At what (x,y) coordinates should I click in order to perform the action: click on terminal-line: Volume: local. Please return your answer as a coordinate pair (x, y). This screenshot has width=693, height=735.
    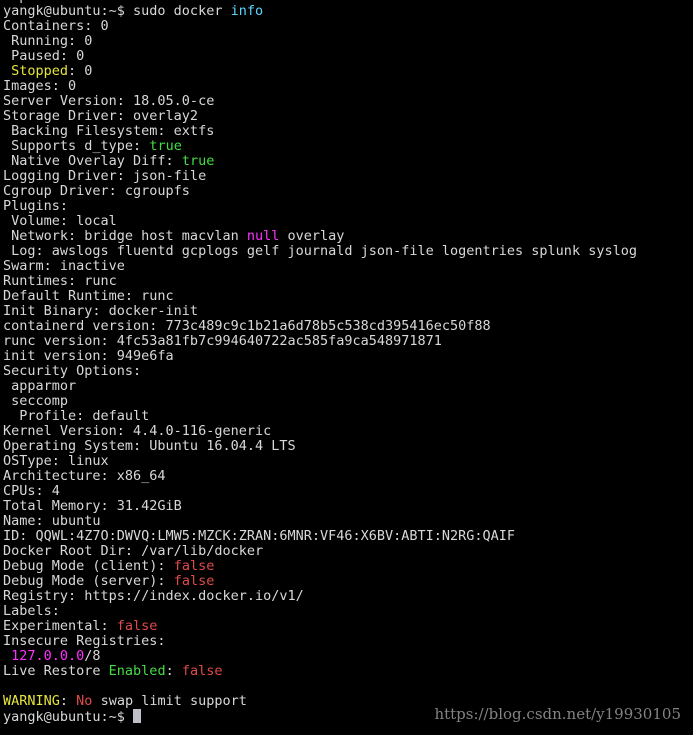
    Looking at the image, I should click on (320, 221).